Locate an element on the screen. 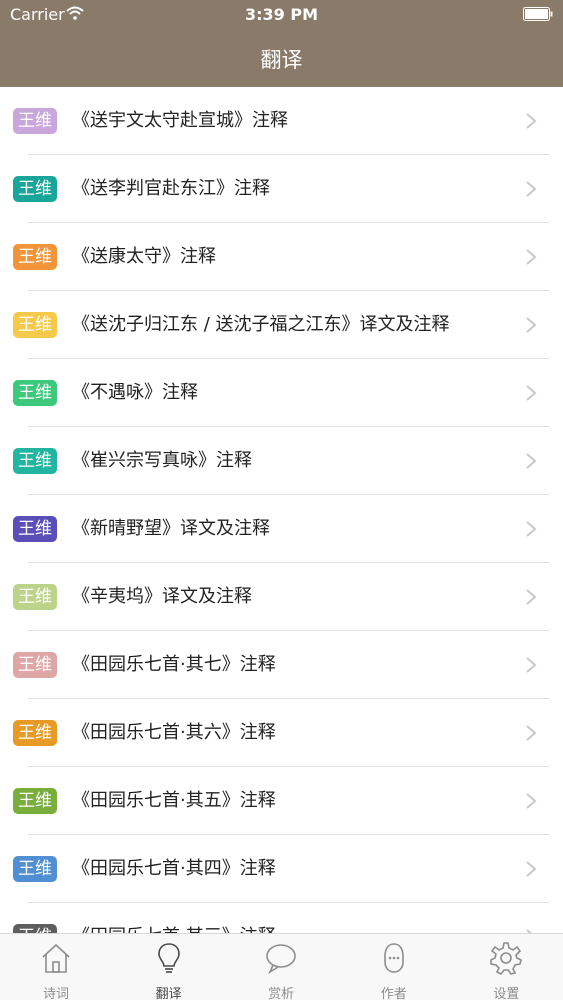  tab-shici: 诗词 is located at coordinates (56, 968).